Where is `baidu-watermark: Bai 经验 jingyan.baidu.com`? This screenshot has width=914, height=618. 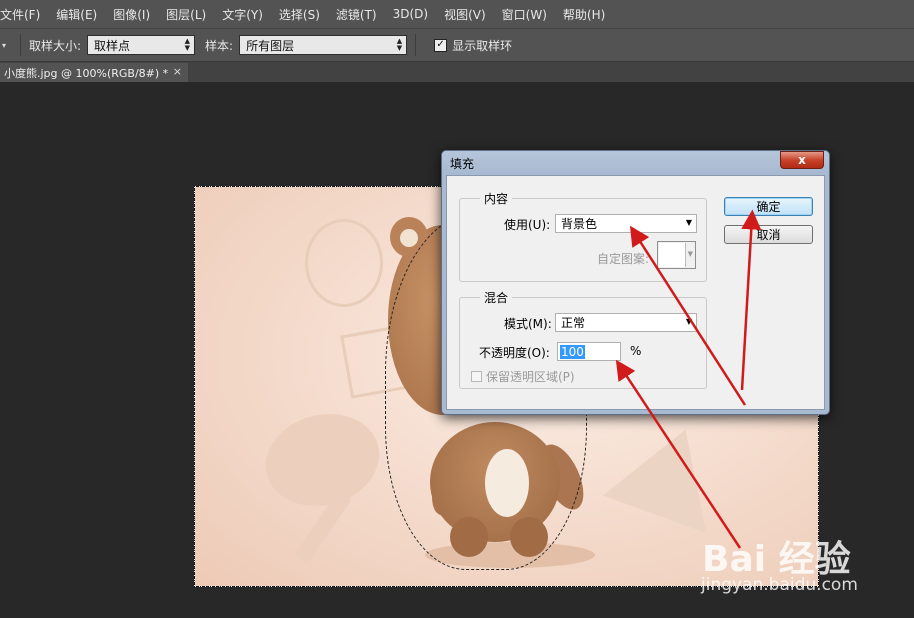 baidu-watermark: Bai 经验 jingyan.baidu.com is located at coordinates (800, 570).